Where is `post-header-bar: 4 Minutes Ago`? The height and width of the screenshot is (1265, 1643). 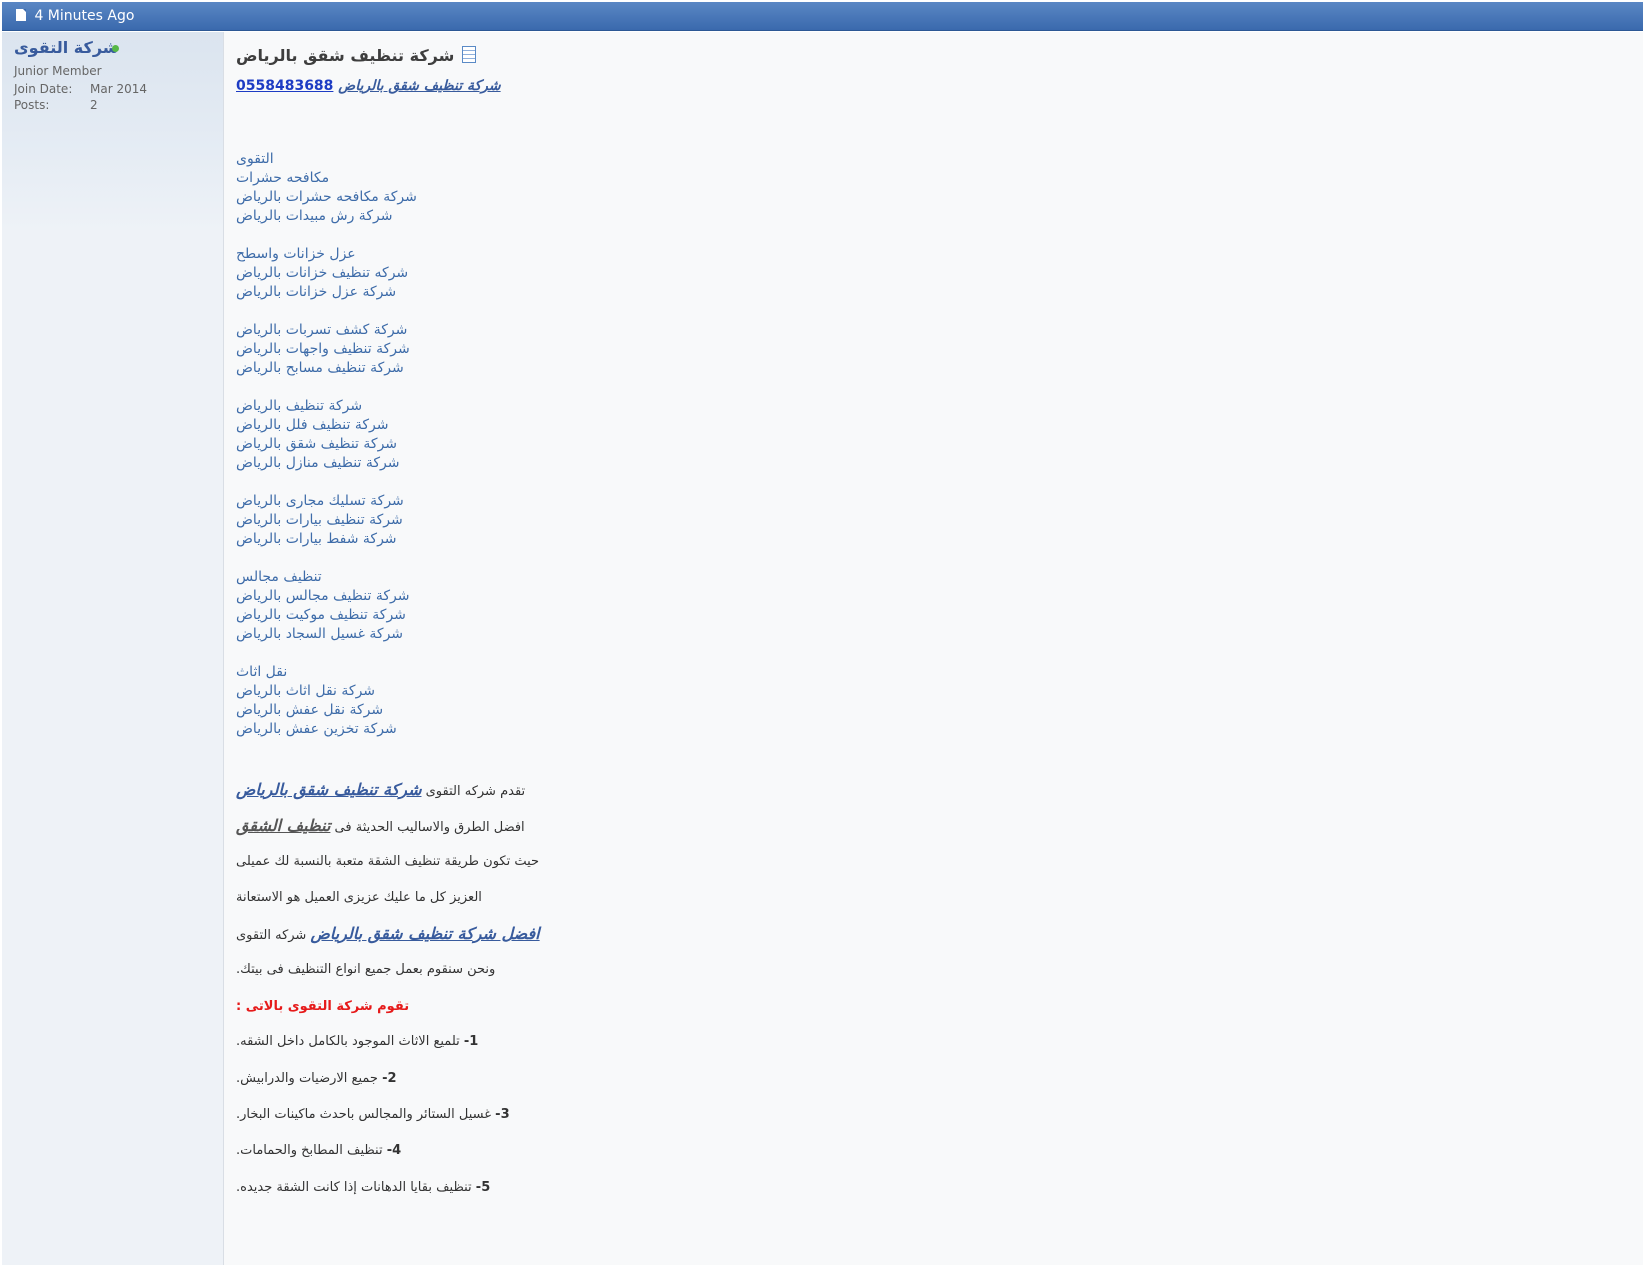
post-header-bar: 4 Minutes Ago is located at coordinates (822, 16).